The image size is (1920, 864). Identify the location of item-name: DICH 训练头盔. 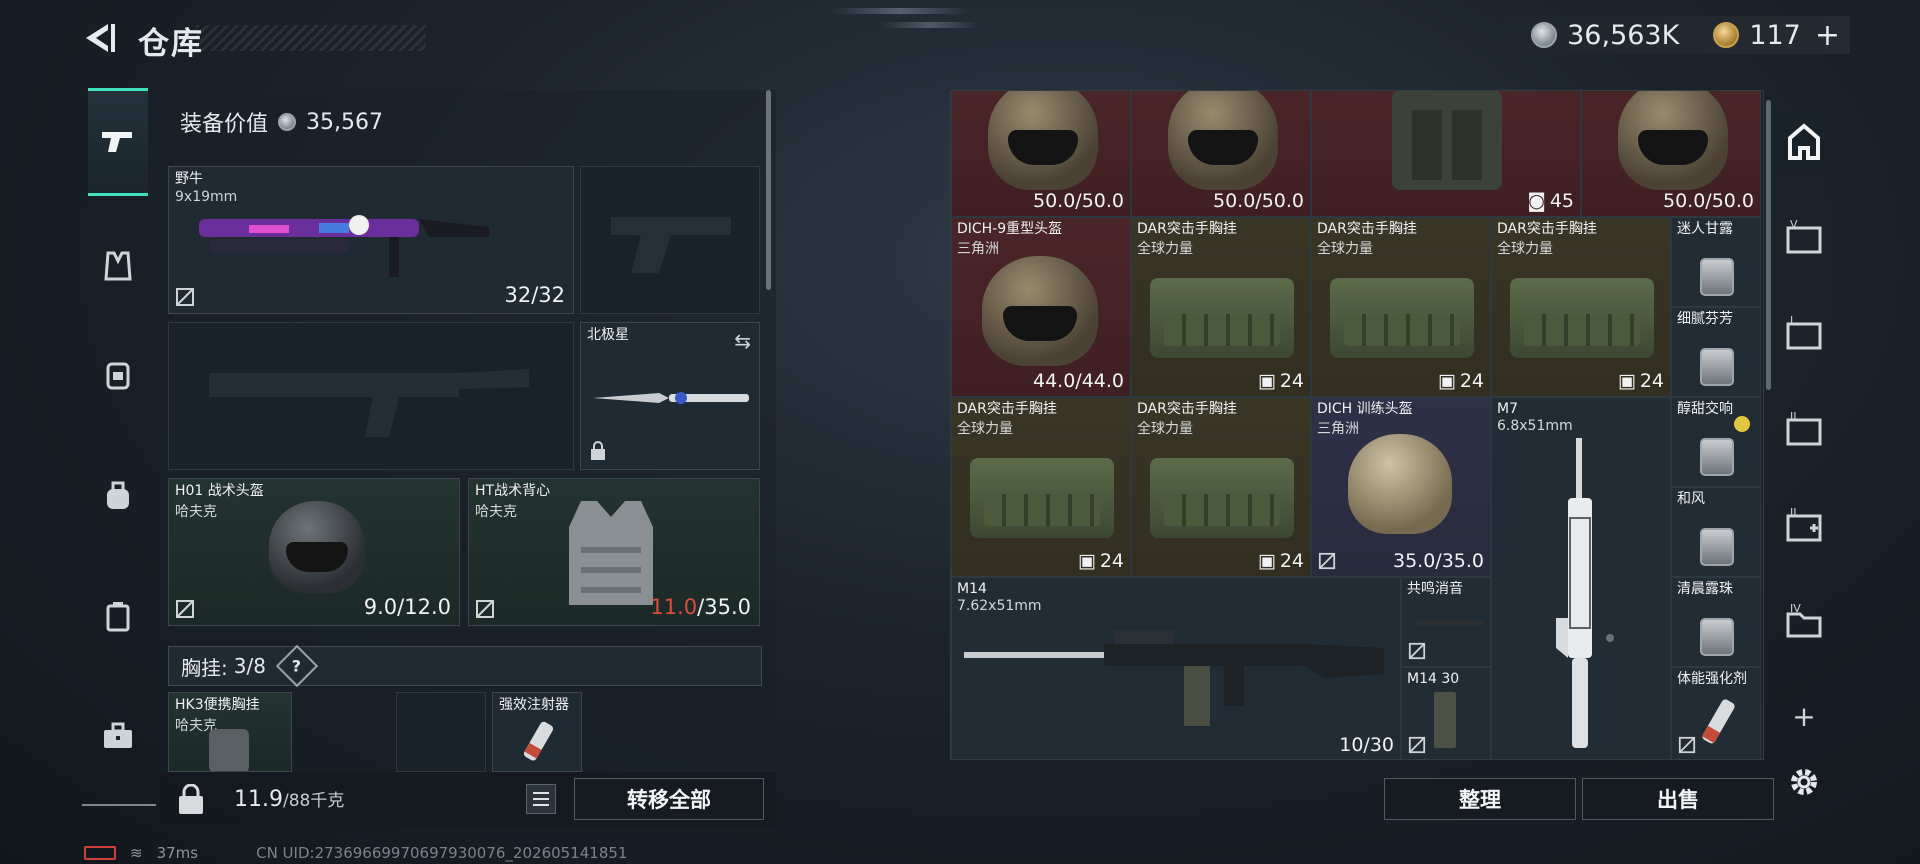
(1365, 409).